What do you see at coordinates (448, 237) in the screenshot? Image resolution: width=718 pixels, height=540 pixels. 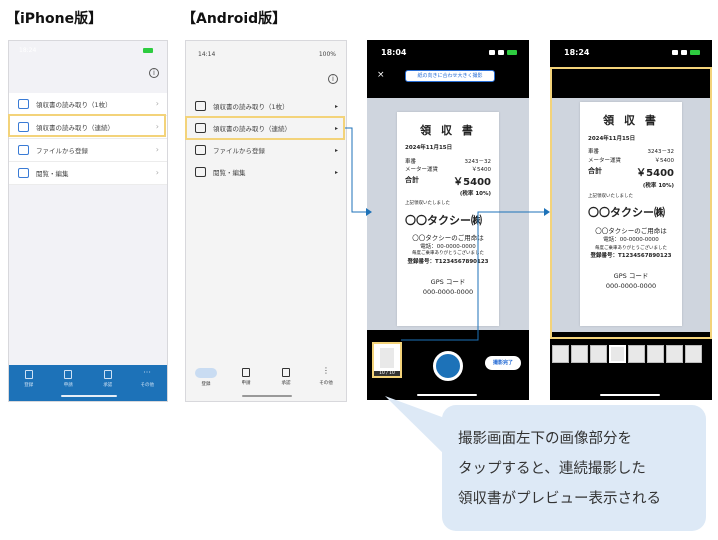 I see `receipt-contact: 〇〇タクシーのご用命は` at bounding box center [448, 237].